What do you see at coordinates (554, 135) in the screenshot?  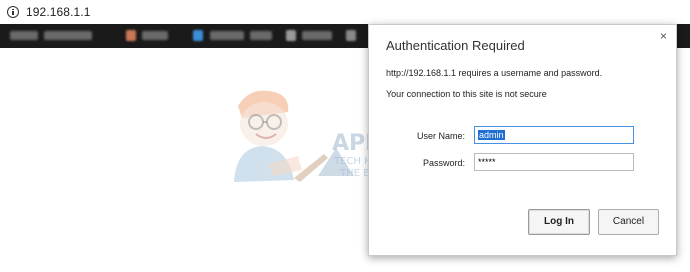 I see `username-input: admin` at bounding box center [554, 135].